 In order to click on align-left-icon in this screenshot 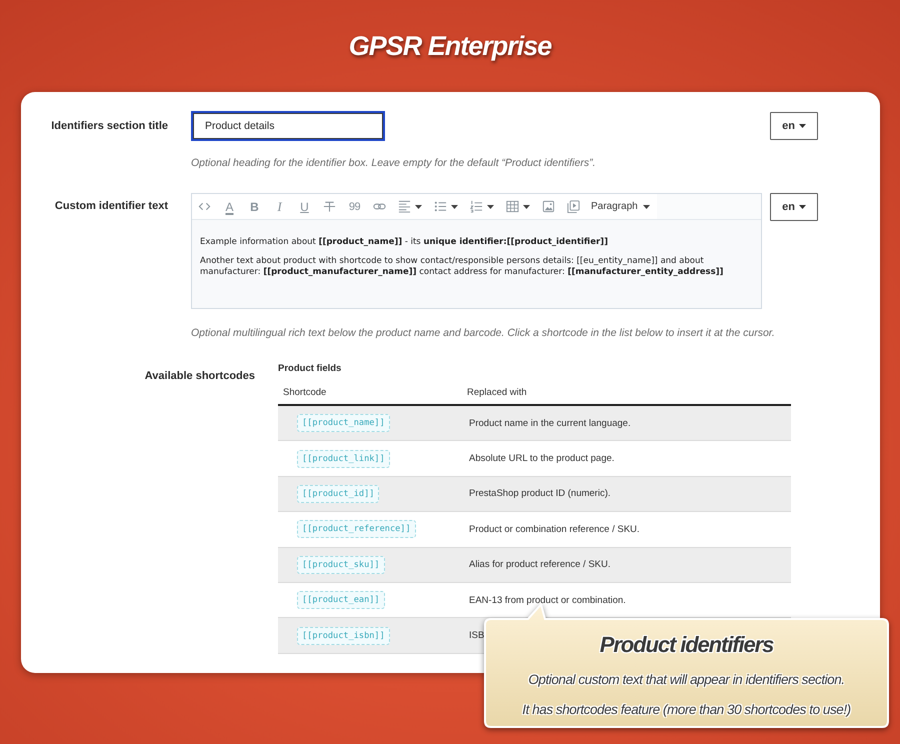, I will do `click(404, 206)`.